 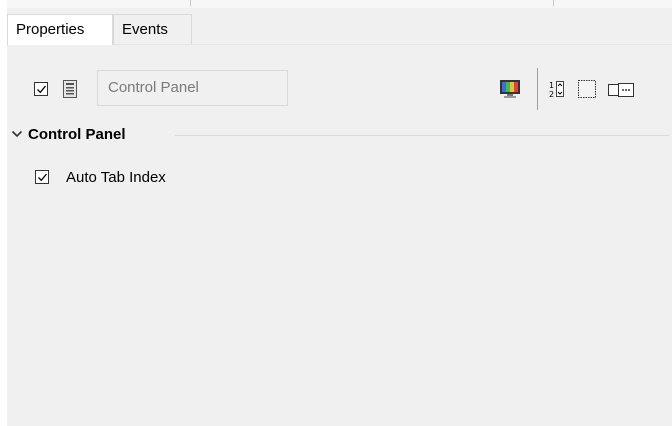 What do you see at coordinates (551, 85) in the screenshot?
I see `svg-text: 1` at bounding box center [551, 85].